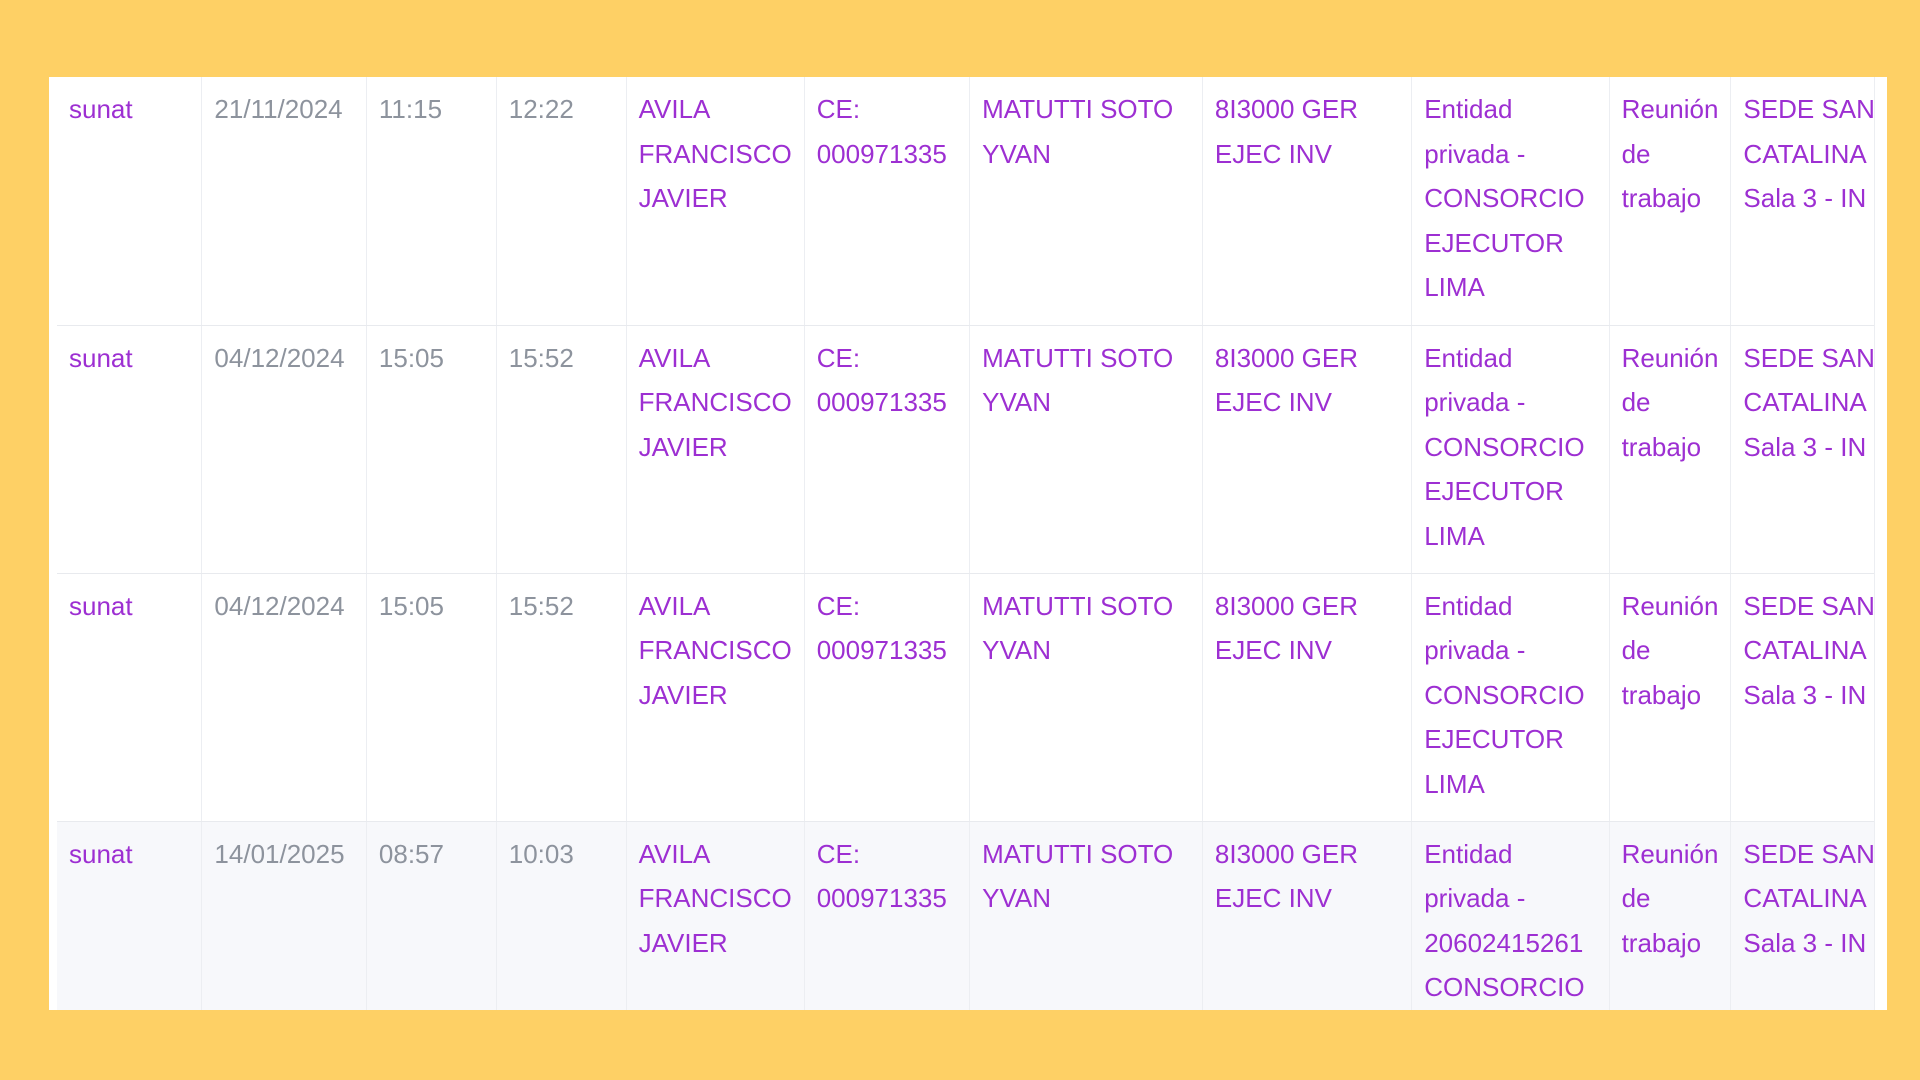 This screenshot has width=1920, height=1080. Describe the element at coordinates (561, 201) in the screenshot. I see `cell-end-time: 12:22` at that location.